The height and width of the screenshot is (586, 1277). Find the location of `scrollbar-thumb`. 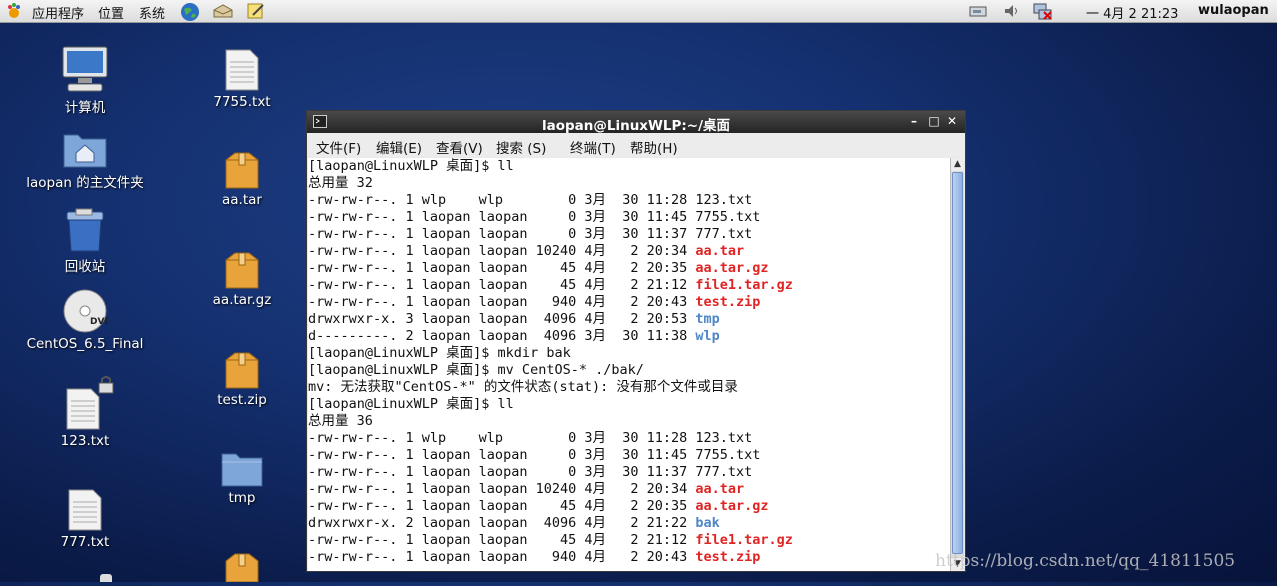

scrollbar-thumb is located at coordinates (957, 363).